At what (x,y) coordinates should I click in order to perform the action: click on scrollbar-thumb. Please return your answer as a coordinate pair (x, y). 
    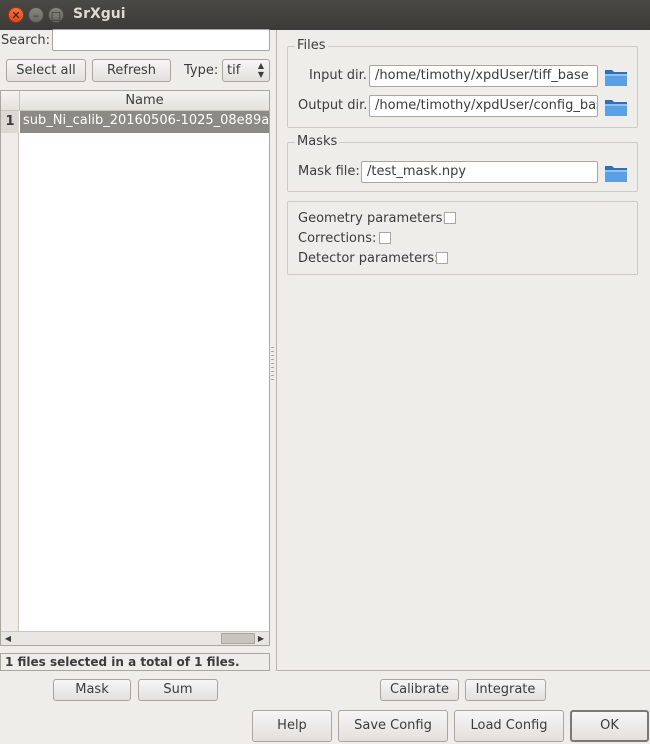
    Looking at the image, I should click on (238, 638).